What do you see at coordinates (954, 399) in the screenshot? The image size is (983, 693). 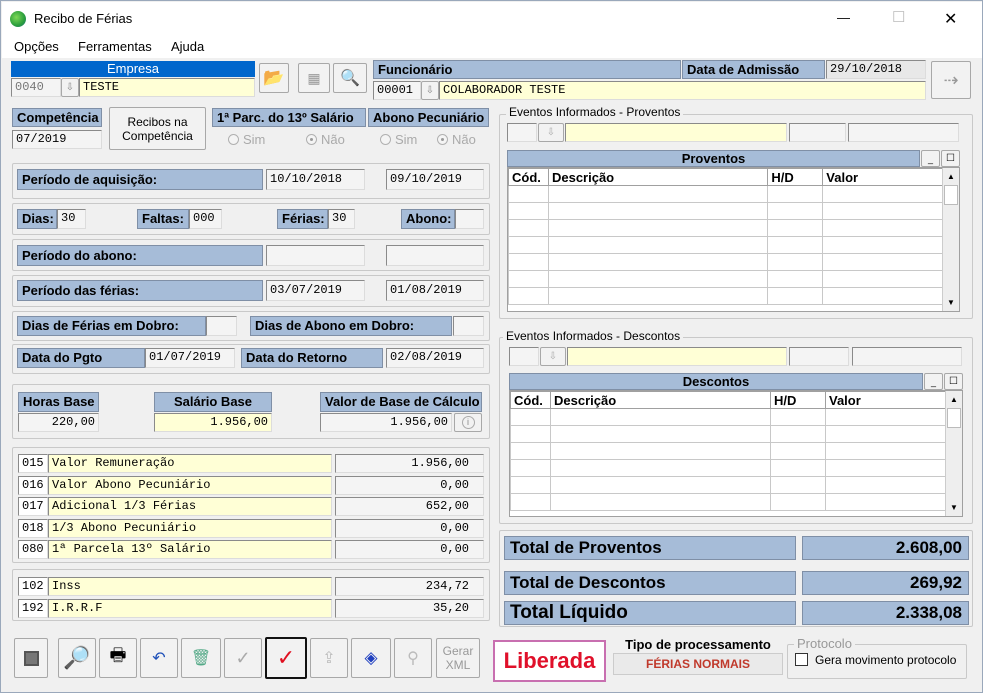 I see `scroll-up-icon: ▲` at bounding box center [954, 399].